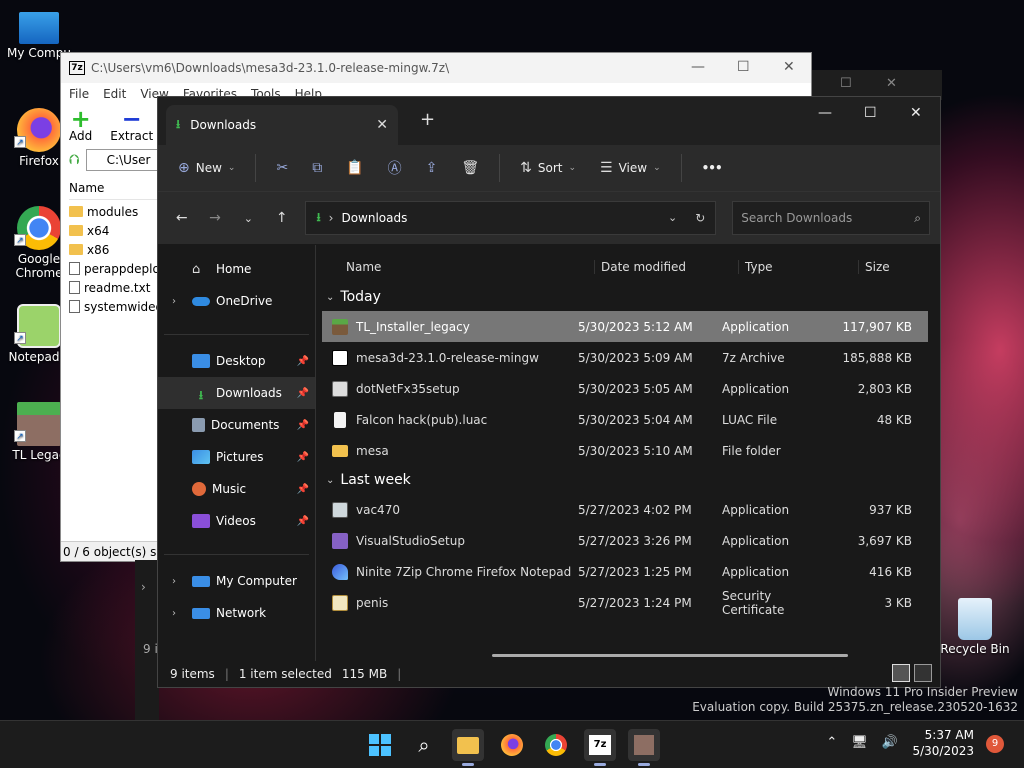  I want to click on nav-item-pictures: Pictures 📌, so click(236, 457).